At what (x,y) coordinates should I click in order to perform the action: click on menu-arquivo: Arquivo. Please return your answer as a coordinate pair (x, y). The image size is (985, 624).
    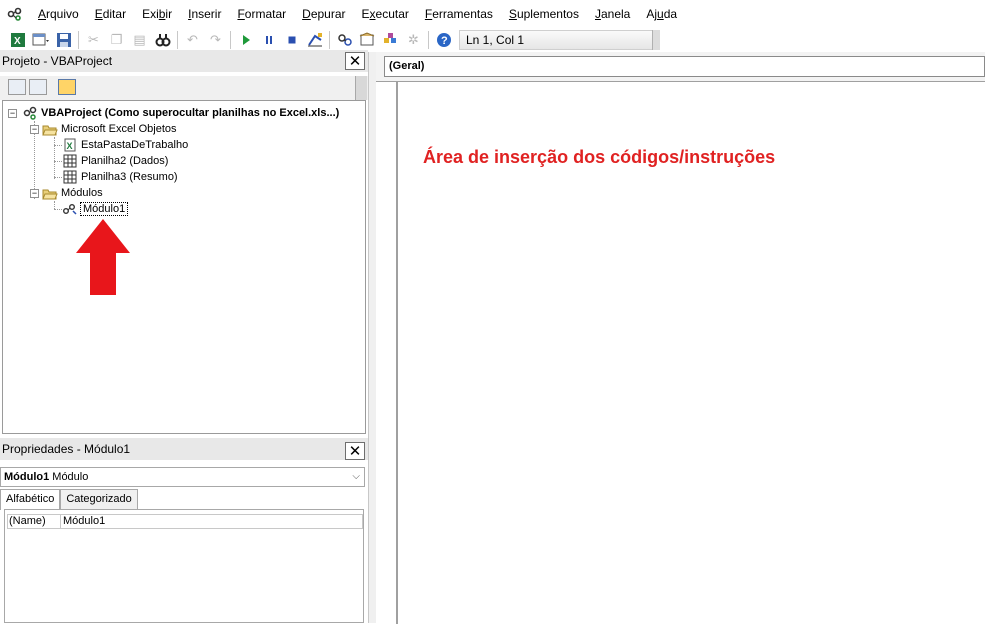
    Looking at the image, I should click on (58, 14).